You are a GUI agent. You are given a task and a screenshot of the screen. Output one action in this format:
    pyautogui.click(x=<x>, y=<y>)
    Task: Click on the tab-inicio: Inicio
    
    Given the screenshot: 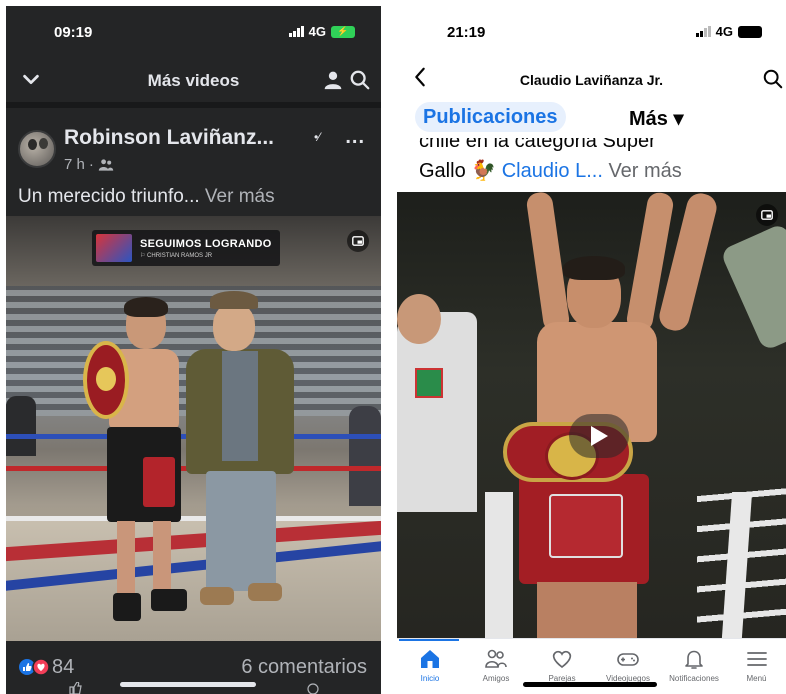 What is the action you would take?
    pyautogui.click(x=430, y=664)
    